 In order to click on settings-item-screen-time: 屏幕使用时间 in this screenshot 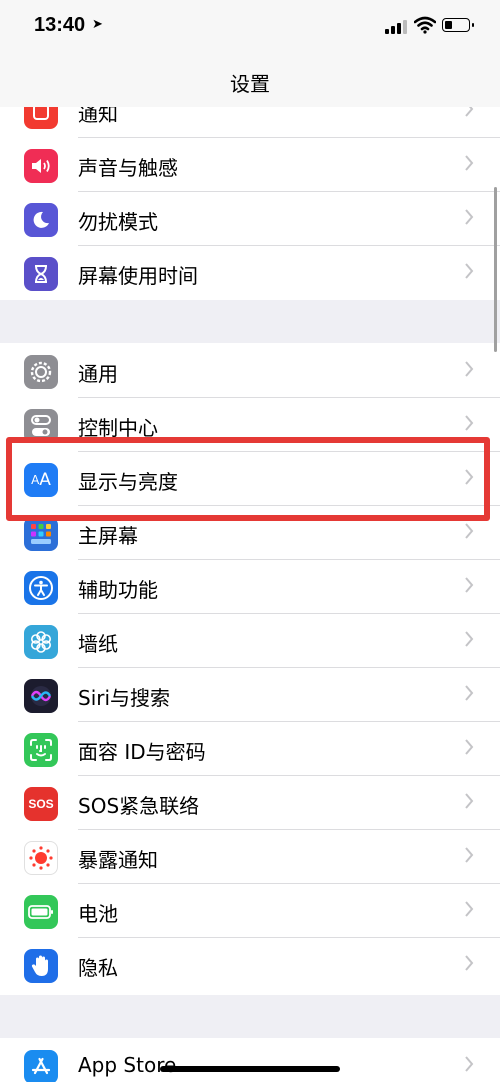, I will do `click(250, 273)`.